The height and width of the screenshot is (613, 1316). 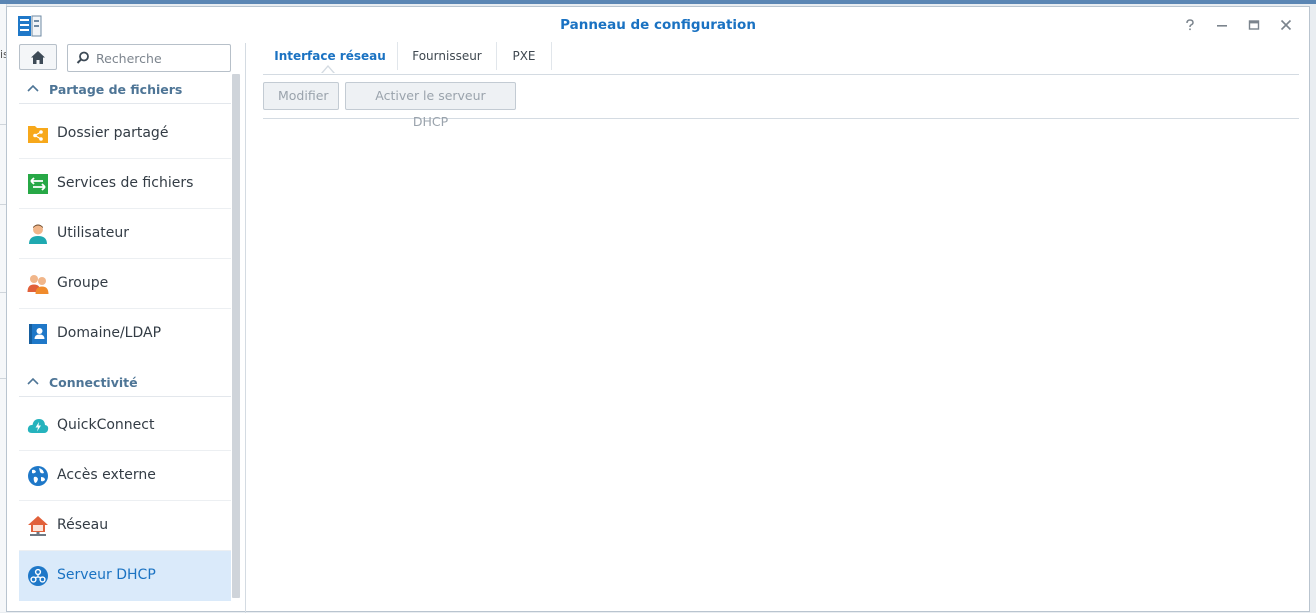 I want to click on sidebar-item-quickconnect: QuickConnect, so click(x=125, y=426).